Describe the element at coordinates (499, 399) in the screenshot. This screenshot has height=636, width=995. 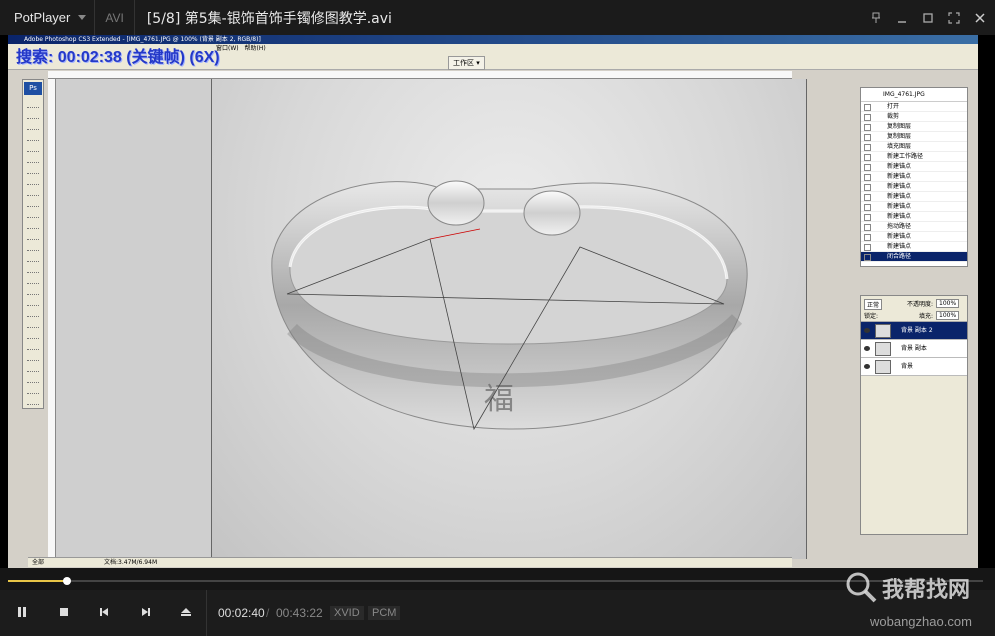
I see `svg-text: 福` at that location.